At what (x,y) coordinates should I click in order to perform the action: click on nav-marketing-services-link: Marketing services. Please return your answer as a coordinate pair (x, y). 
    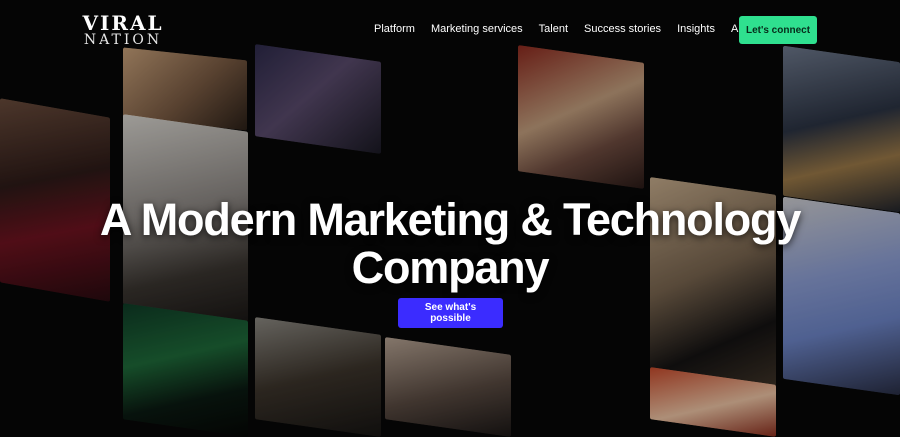
    Looking at the image, I should click on (477, 29).